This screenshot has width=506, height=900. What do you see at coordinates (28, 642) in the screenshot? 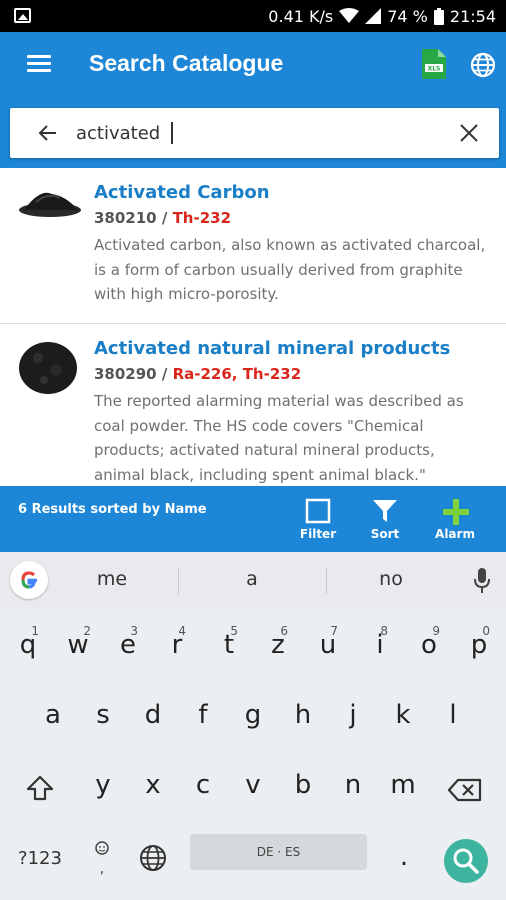
I see `key-q: q1` at bounding box center [28, 642].